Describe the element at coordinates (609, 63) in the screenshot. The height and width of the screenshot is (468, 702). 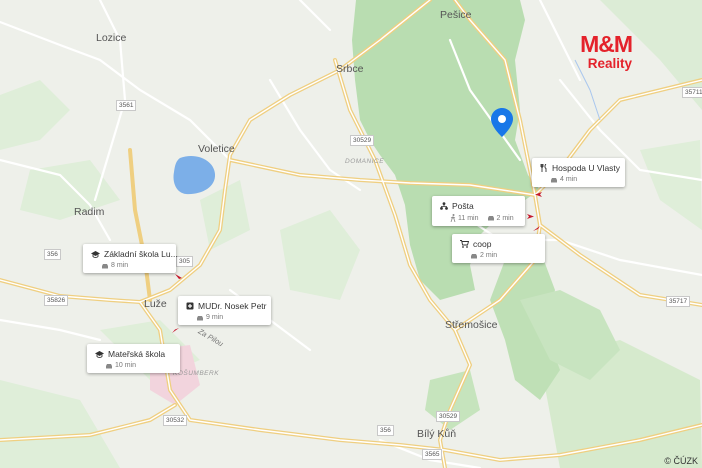
I see `brand-sub: Reality` at that location.